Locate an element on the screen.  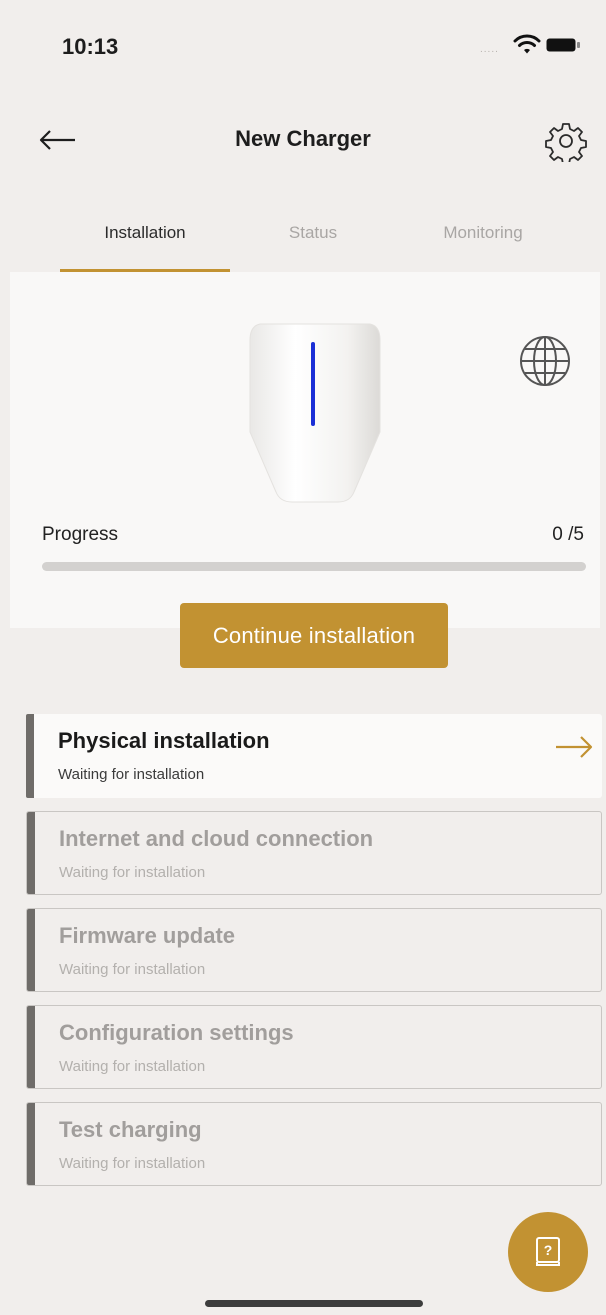
status-time: 10:13 is located at coordinates (90, 46).